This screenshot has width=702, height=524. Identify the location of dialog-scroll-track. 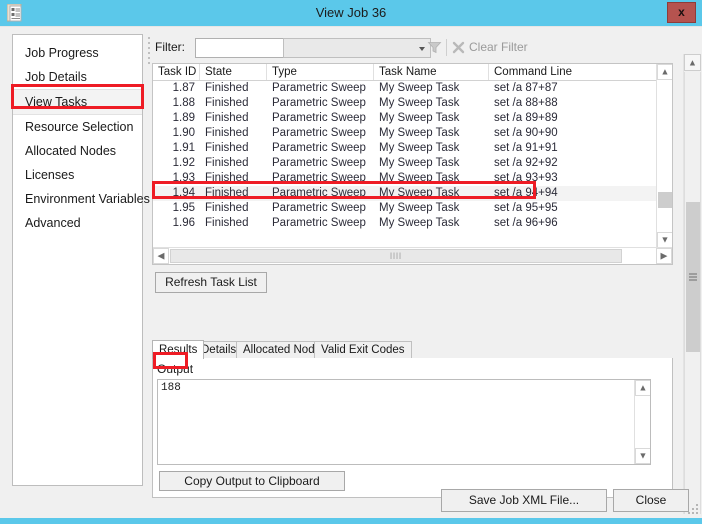
(692, 293).